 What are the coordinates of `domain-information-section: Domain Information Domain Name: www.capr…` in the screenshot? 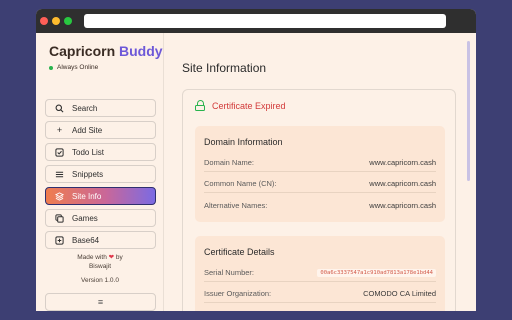 It's located at (320, 174).